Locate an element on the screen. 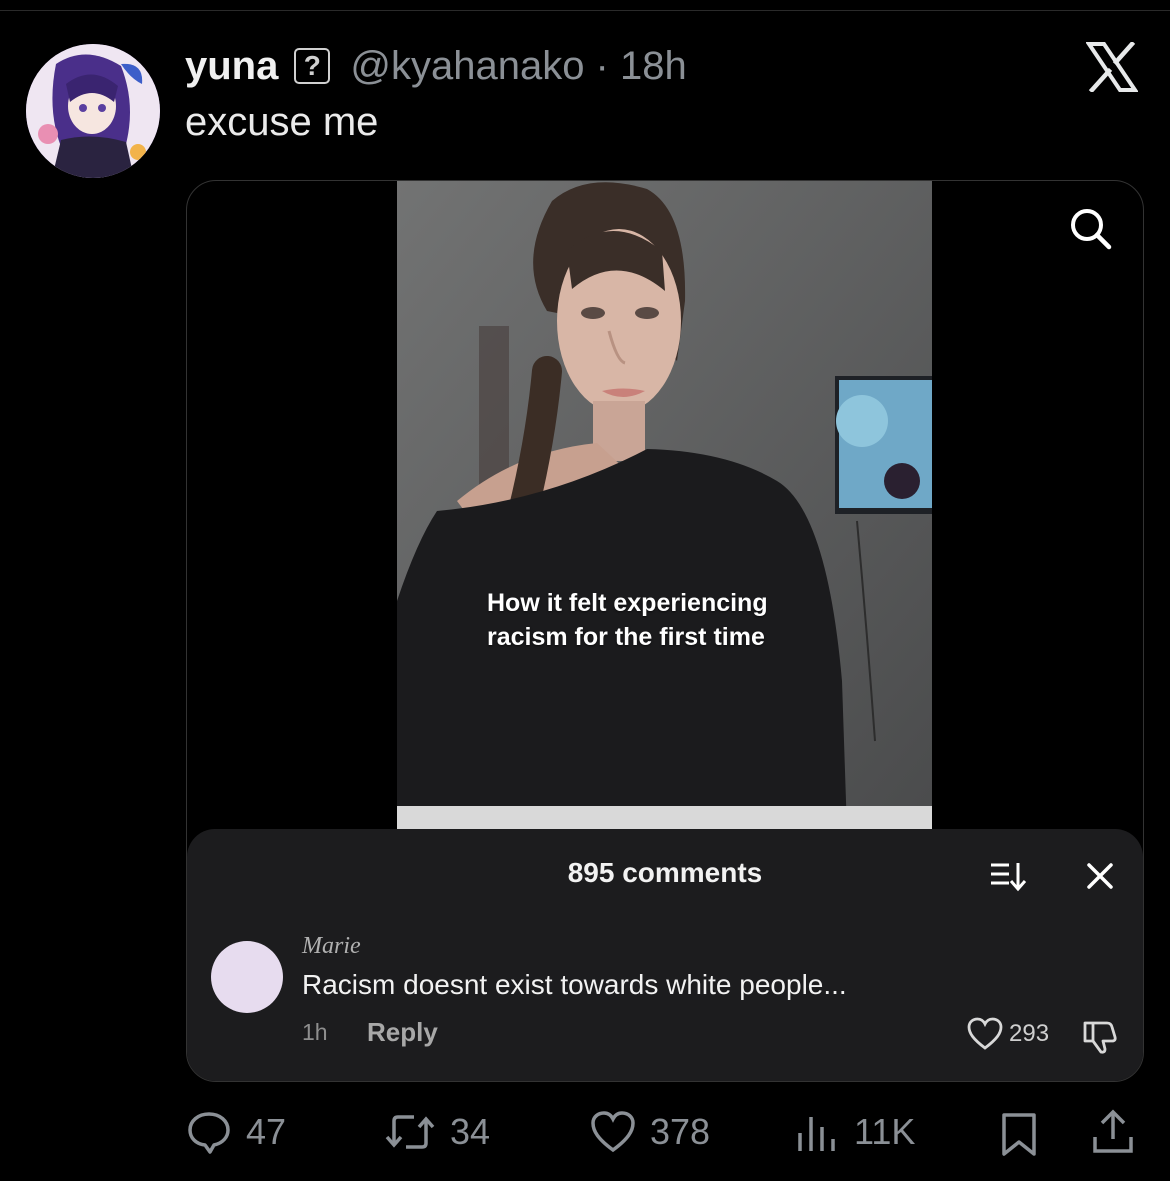 The image size is (1170, 1181). reply-action: 47 is located at coordinates (236, 1132).